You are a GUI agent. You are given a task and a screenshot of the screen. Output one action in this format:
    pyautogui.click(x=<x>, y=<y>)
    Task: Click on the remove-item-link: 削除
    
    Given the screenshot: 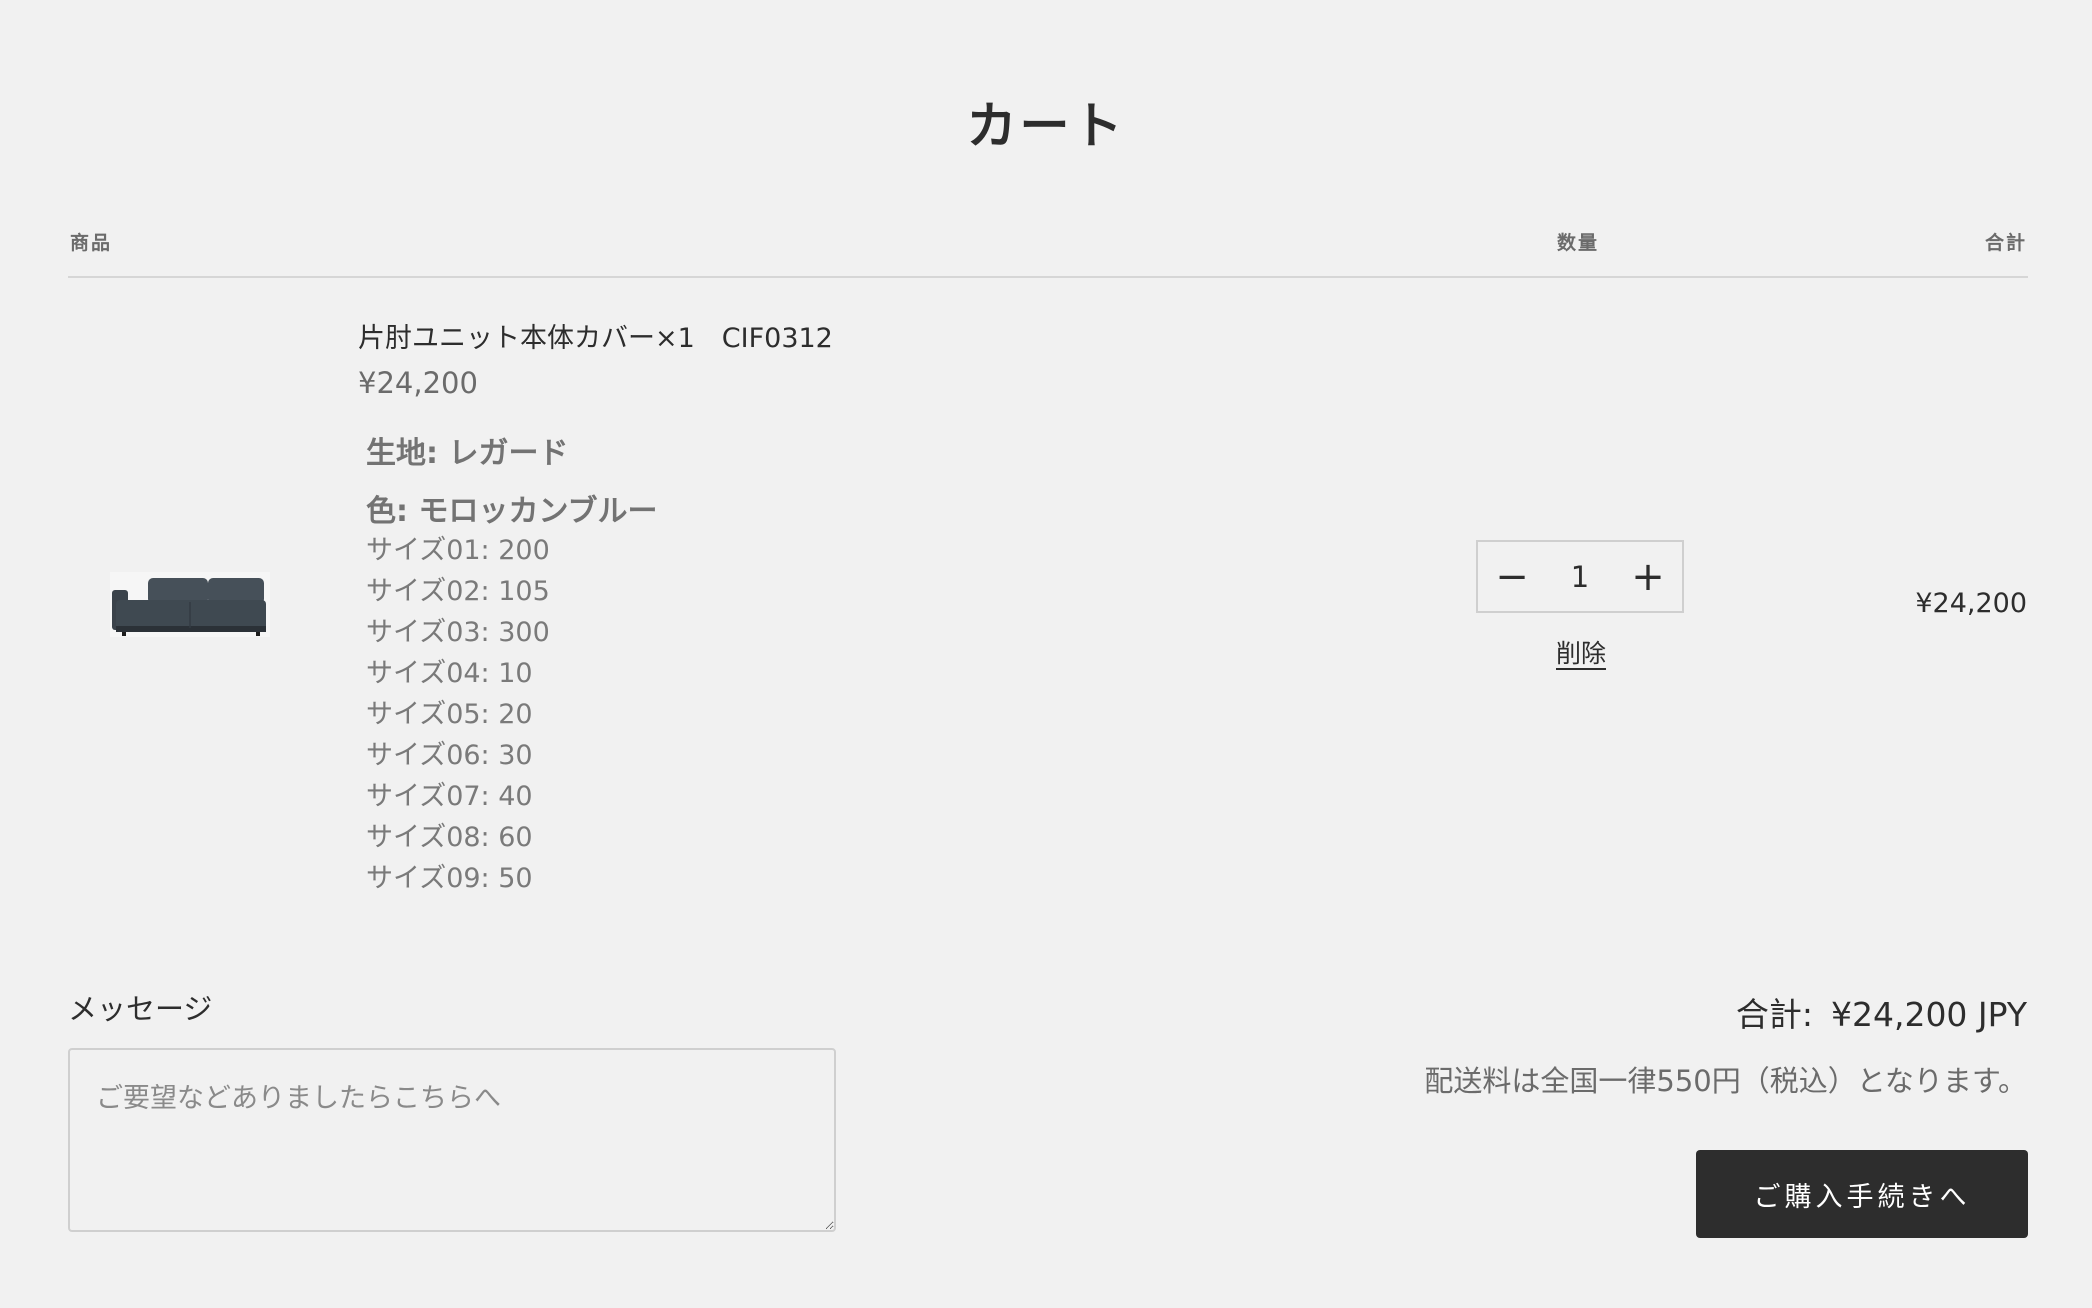 What is the action you would take?
    pyautogui.click(x=1581, y=652)
    